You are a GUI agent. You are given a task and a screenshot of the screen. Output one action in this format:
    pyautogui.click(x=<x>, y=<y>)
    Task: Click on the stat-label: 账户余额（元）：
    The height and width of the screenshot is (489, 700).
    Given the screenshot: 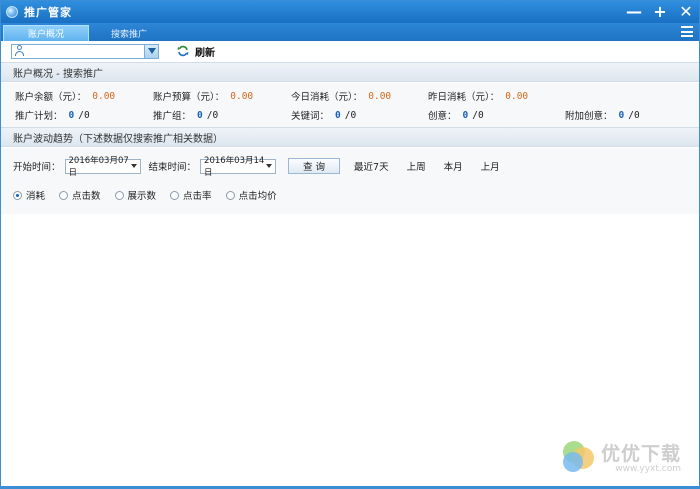 What is the action you would take?
    pyautogui.click(x=51, y=97)
    